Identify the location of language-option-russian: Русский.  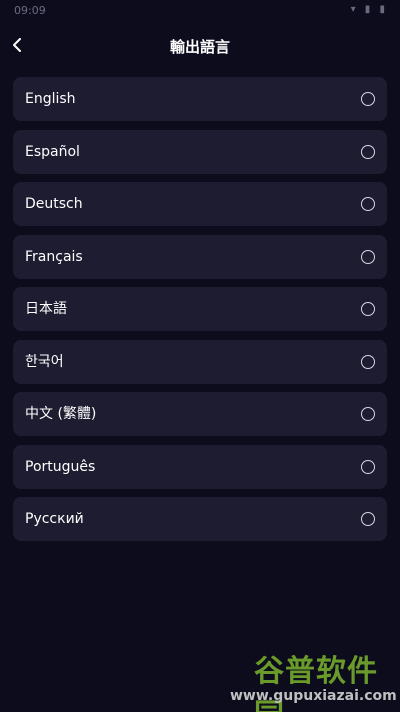
(200, 519).